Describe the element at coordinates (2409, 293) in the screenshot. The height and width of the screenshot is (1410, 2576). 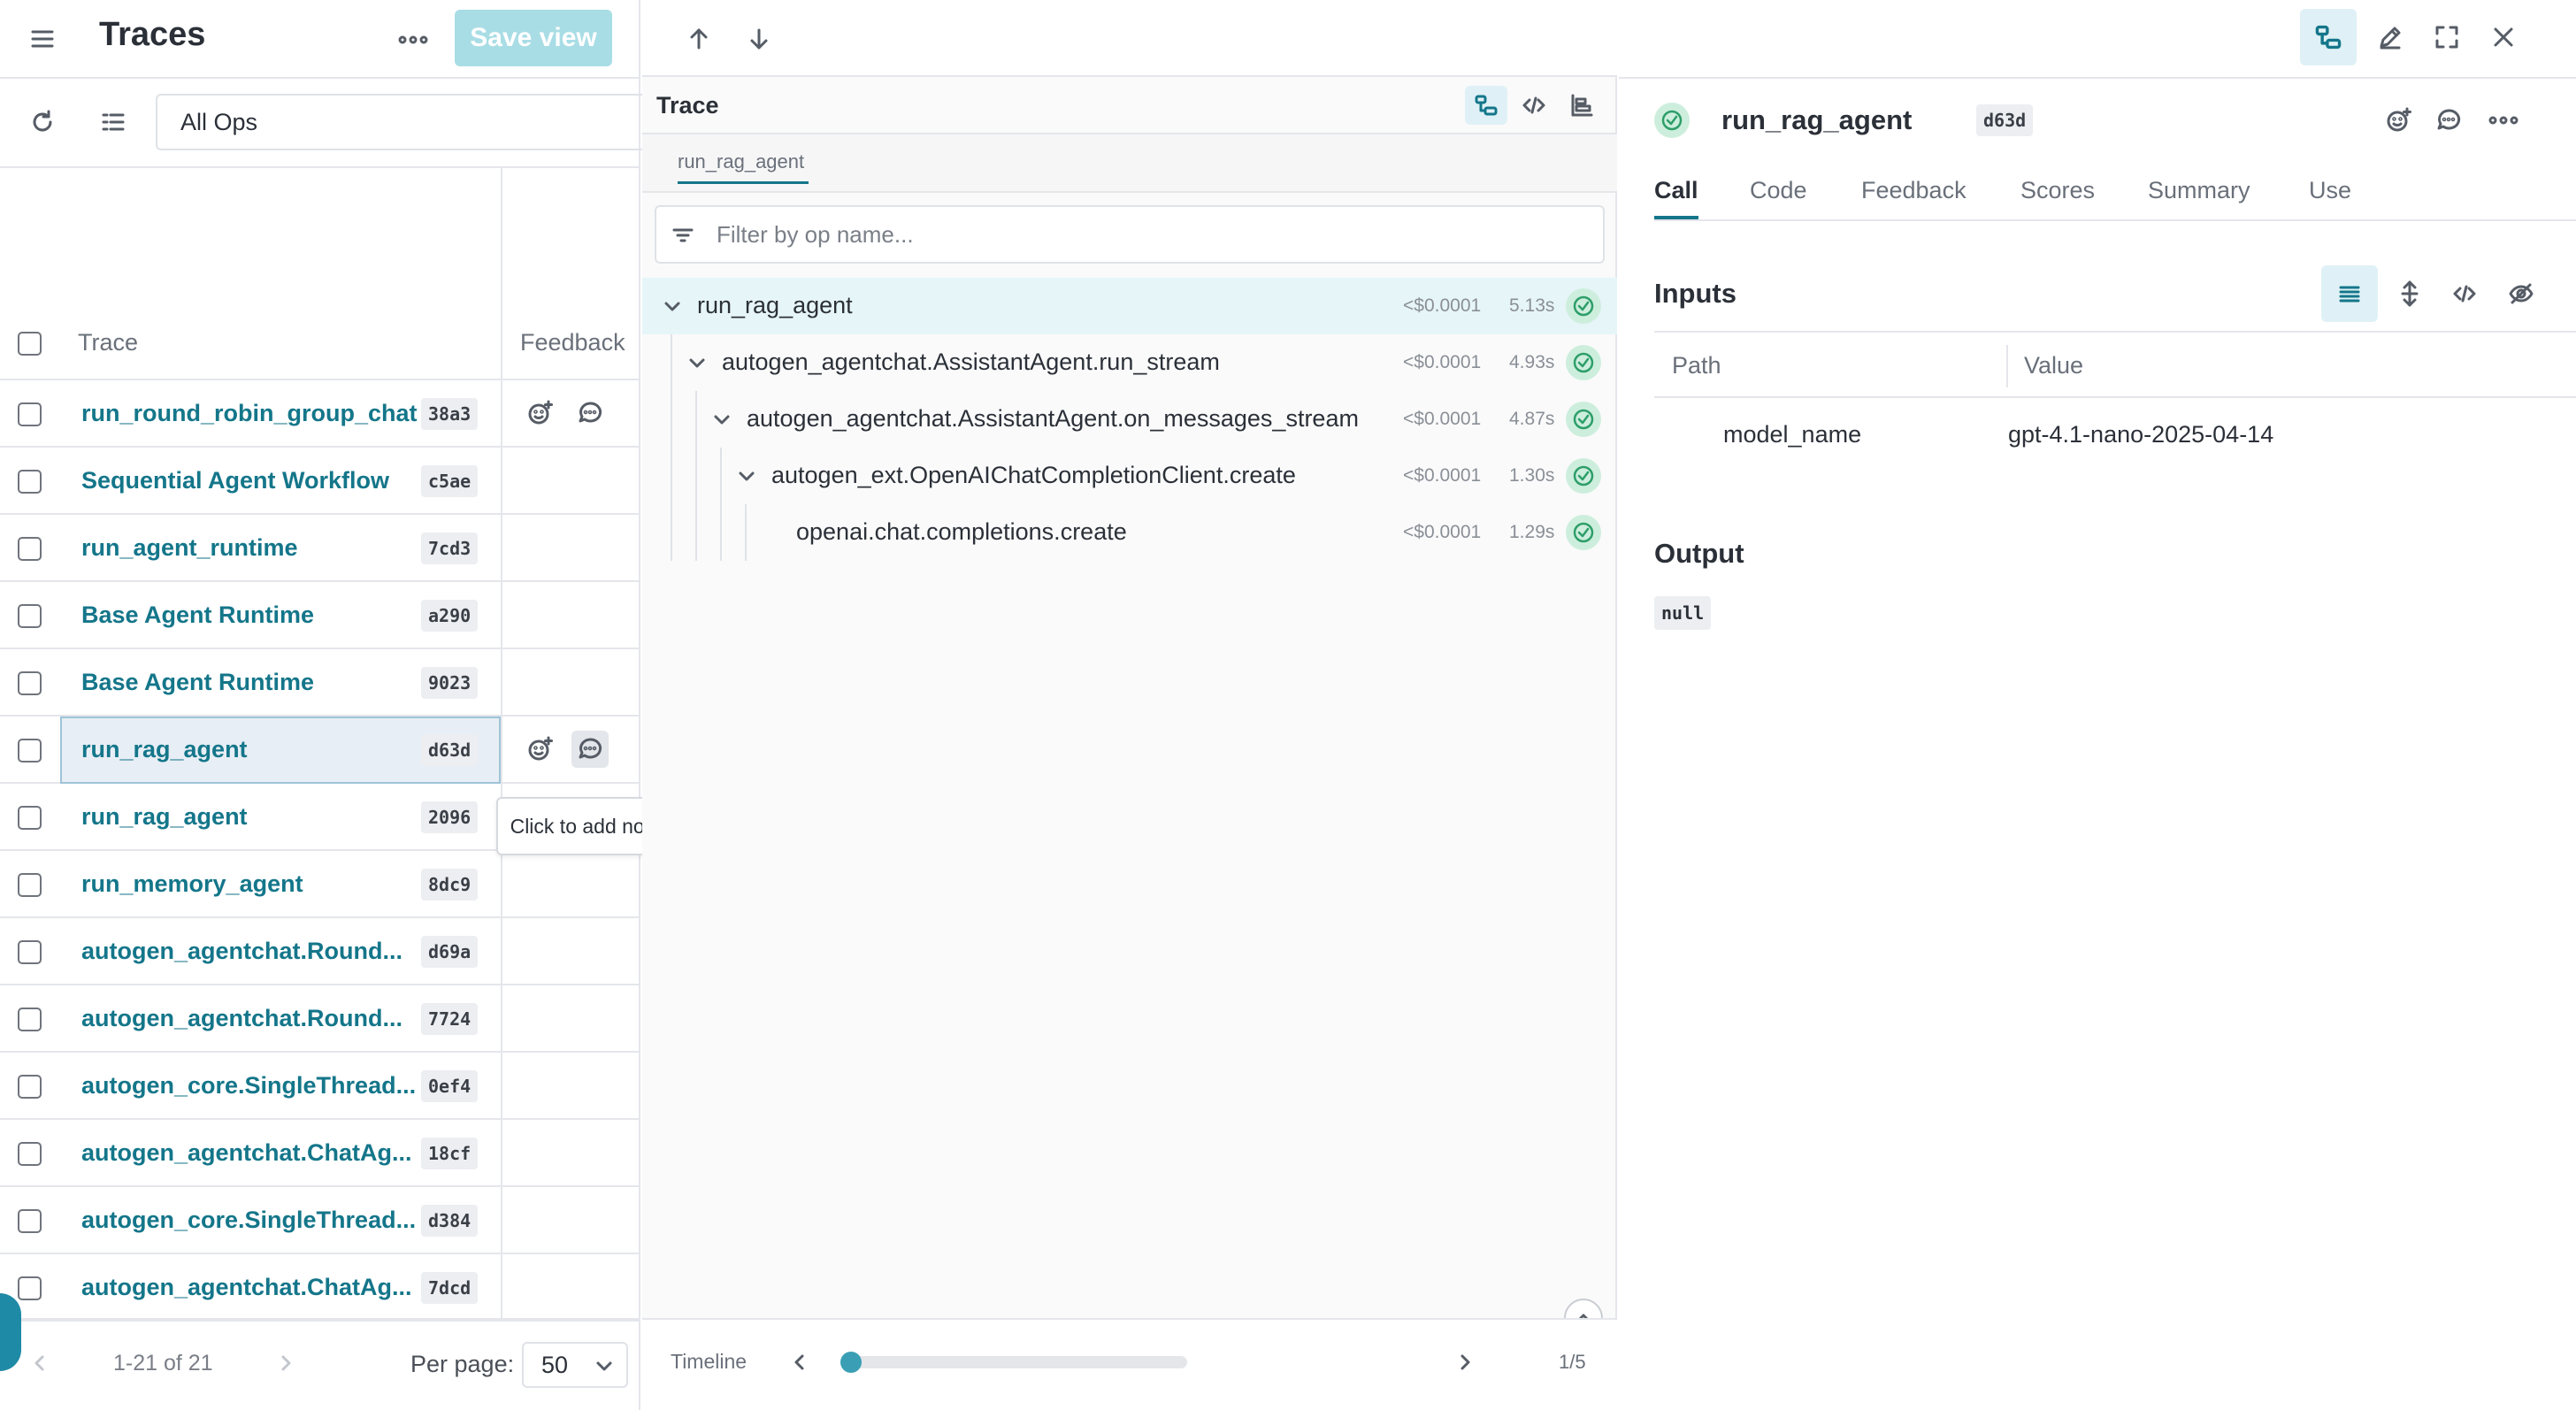
I see `expand-vertical-icon` at that location.